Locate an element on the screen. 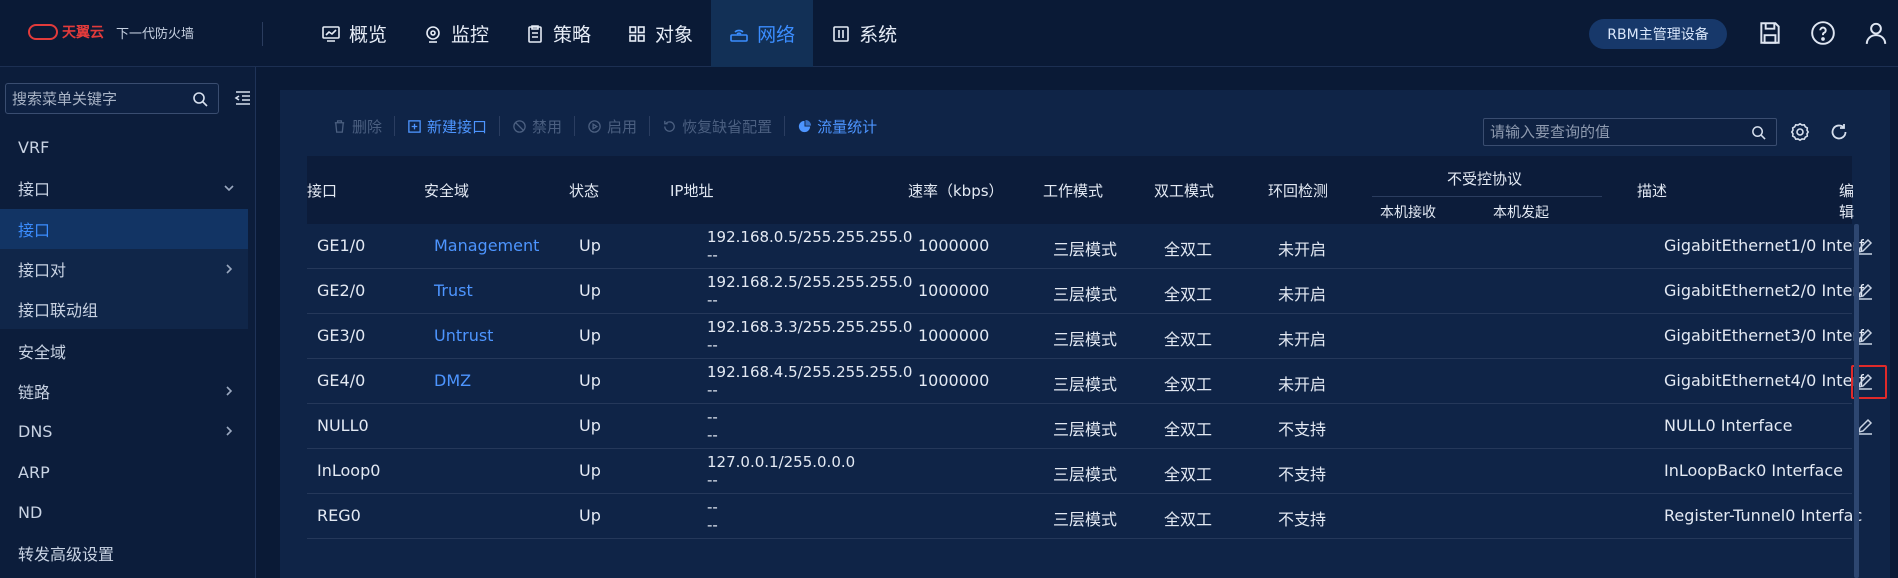 The width and height of the screenshot is (1898, 578). ip-address: 192.168.2.5/255.255.255.0 is located at coordinates (810, 282).